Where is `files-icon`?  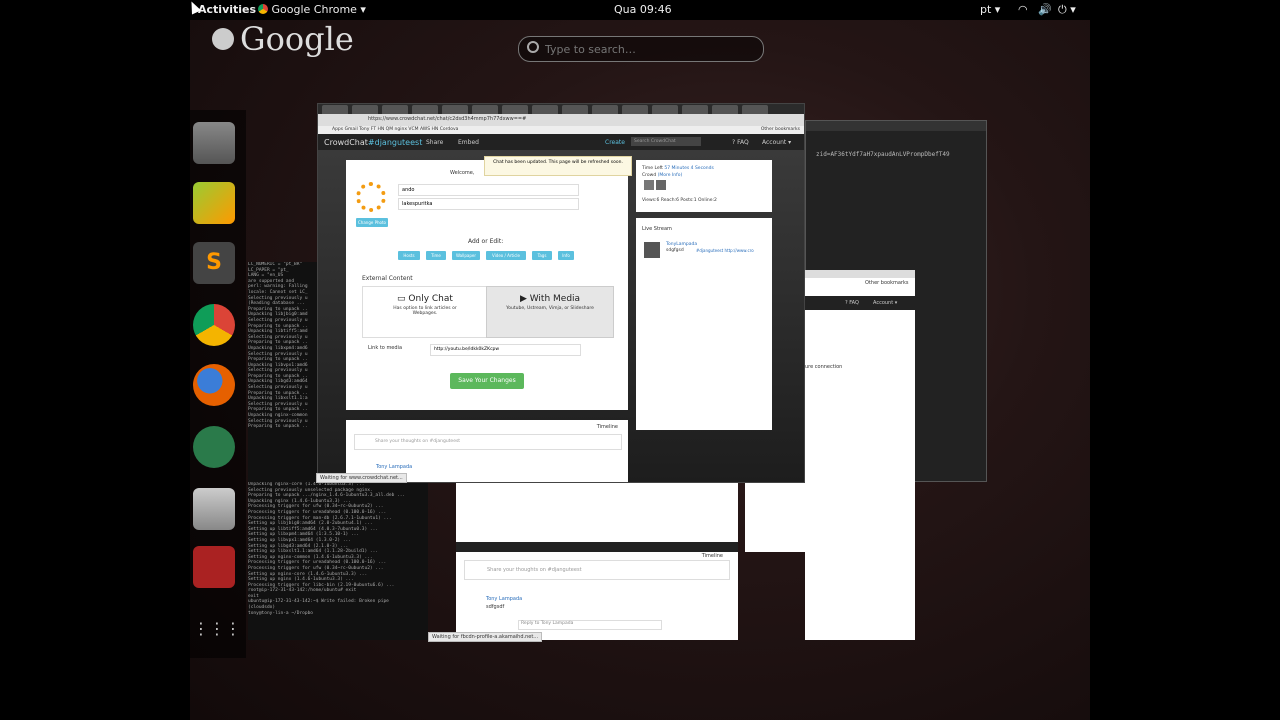 files-icon is located at coordinates (214, 509).